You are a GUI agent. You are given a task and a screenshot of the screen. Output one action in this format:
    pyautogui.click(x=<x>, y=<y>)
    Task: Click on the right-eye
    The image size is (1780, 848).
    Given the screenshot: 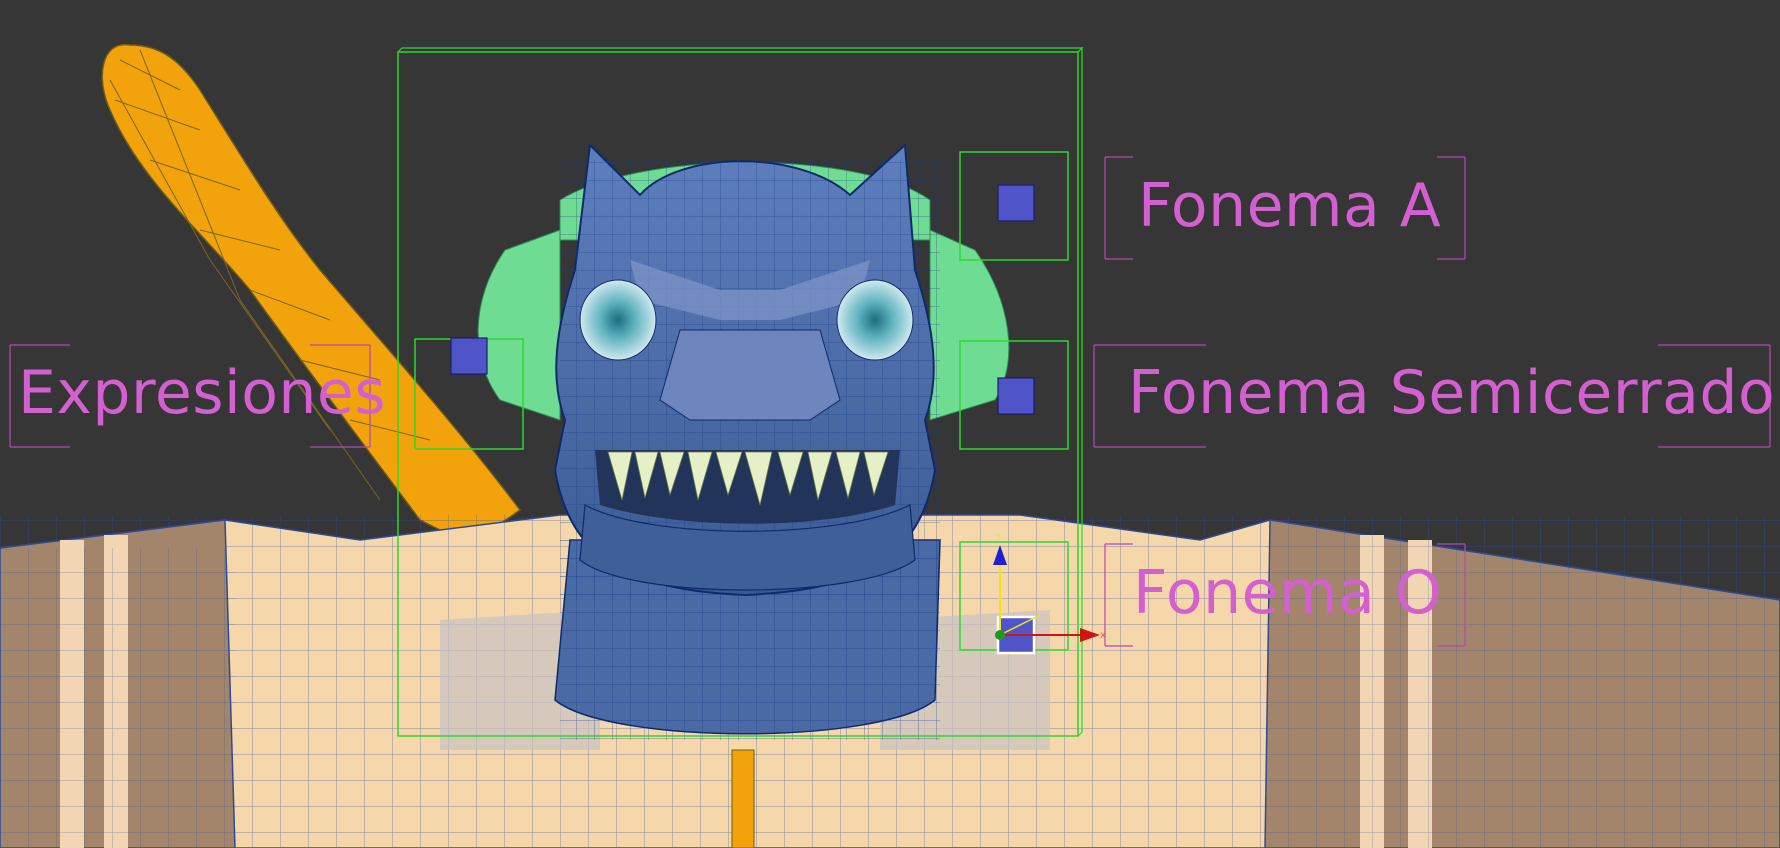 What is the action you would take?
    pyautogui.click(x=875, y=320)
    